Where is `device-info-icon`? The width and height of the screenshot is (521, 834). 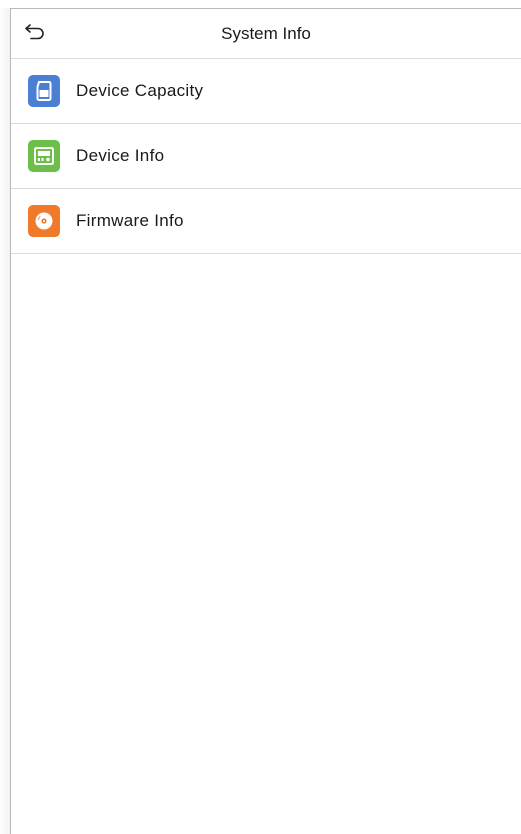
device-info-icon is located at coordinates (44, 156).